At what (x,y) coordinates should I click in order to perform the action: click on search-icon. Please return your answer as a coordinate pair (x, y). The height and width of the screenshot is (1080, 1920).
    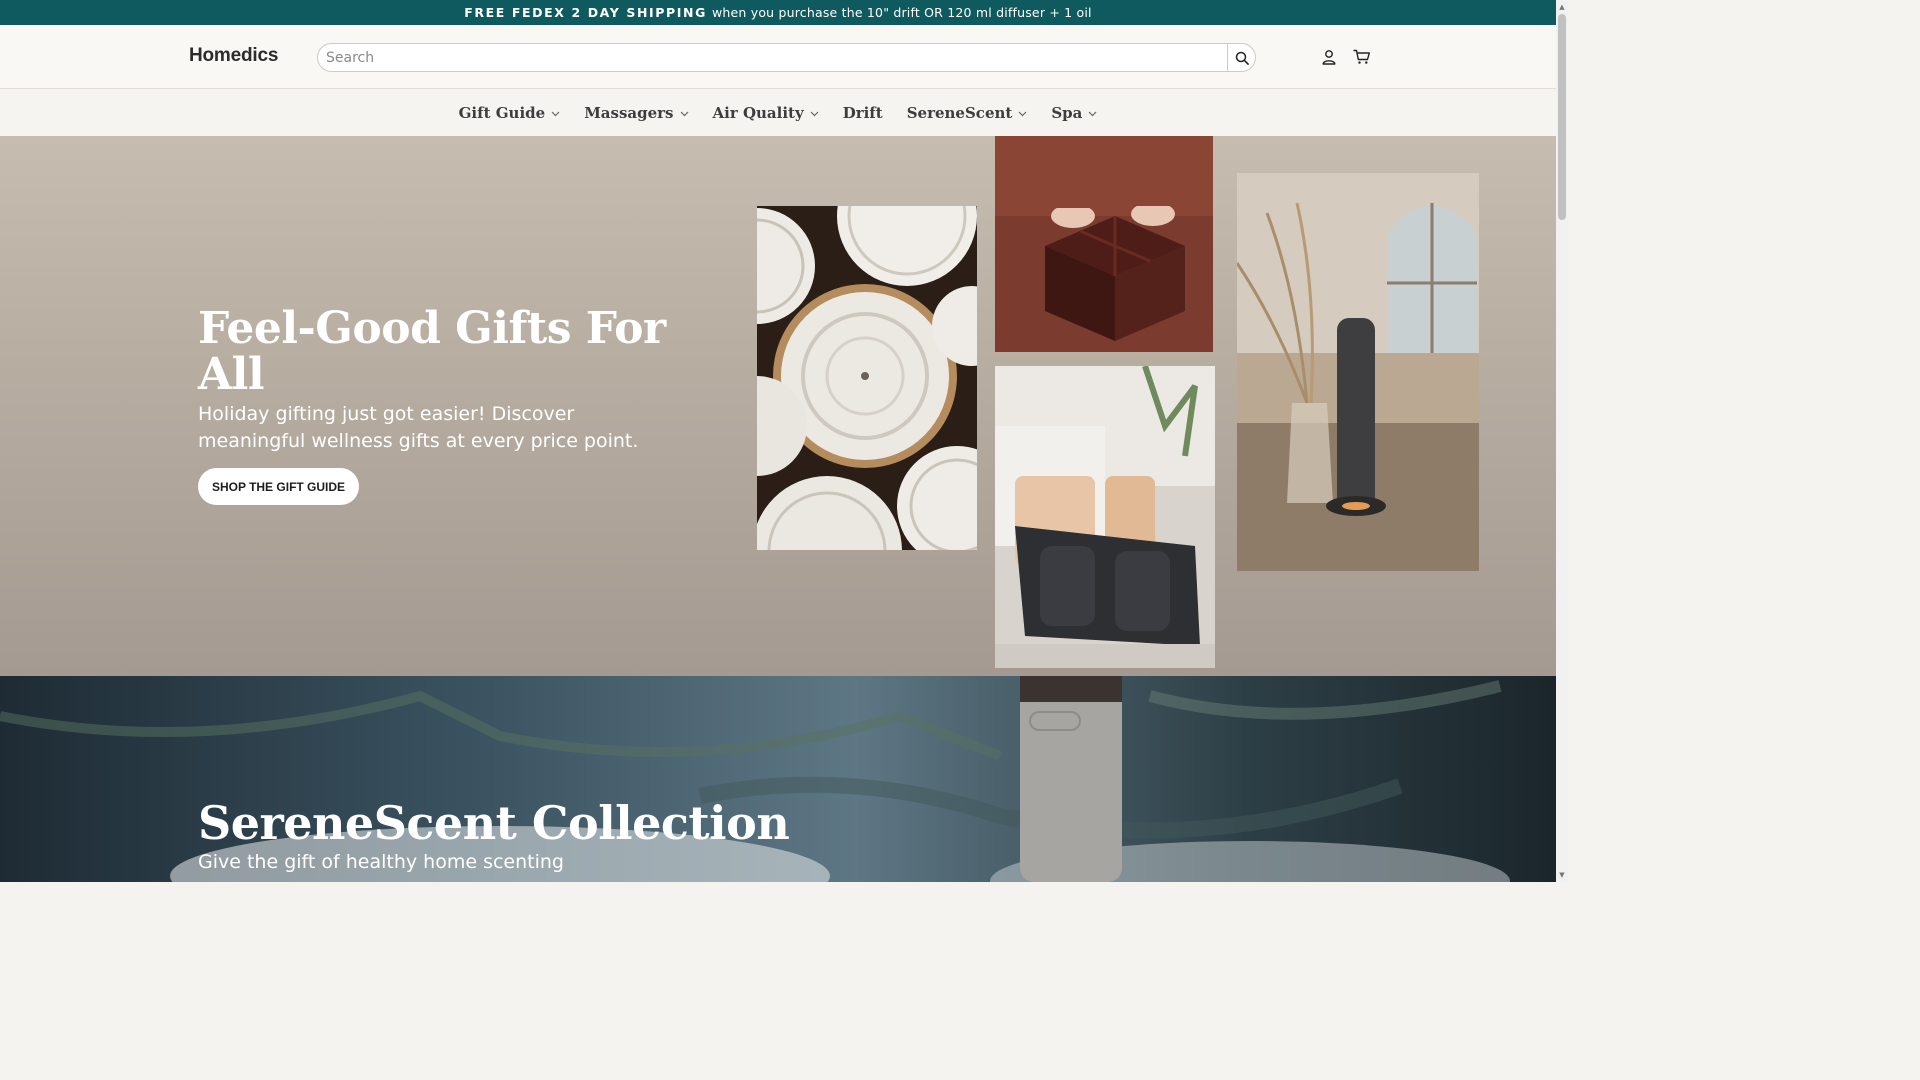
    Looking at the image, I should click on (1242, 58).